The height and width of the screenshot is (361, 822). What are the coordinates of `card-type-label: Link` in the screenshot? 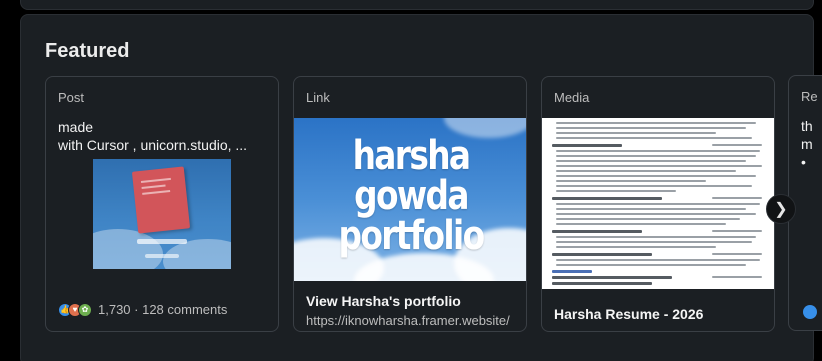 It's located at (318, 97).